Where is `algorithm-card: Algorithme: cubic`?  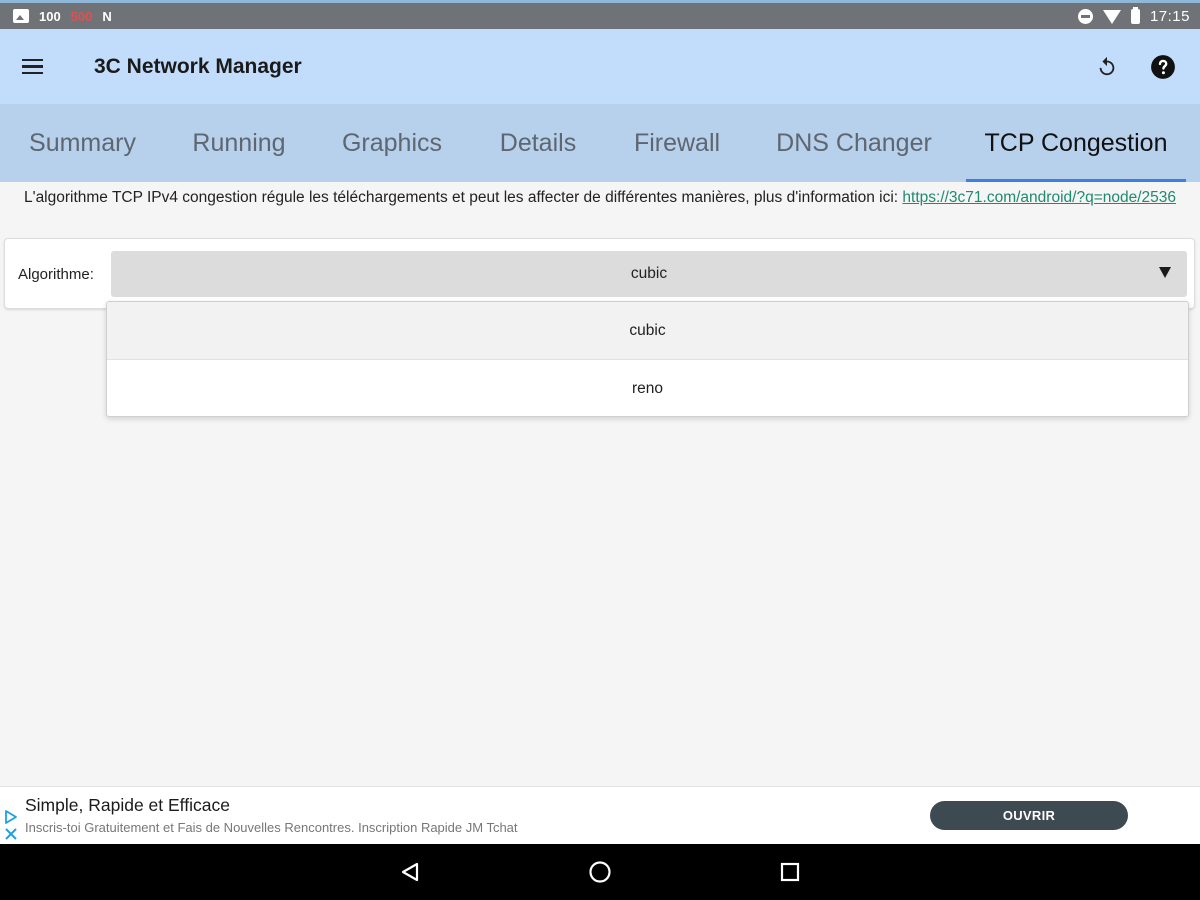
algorithm-card: Algorithme: cubic is located at coordinates (599, 273).